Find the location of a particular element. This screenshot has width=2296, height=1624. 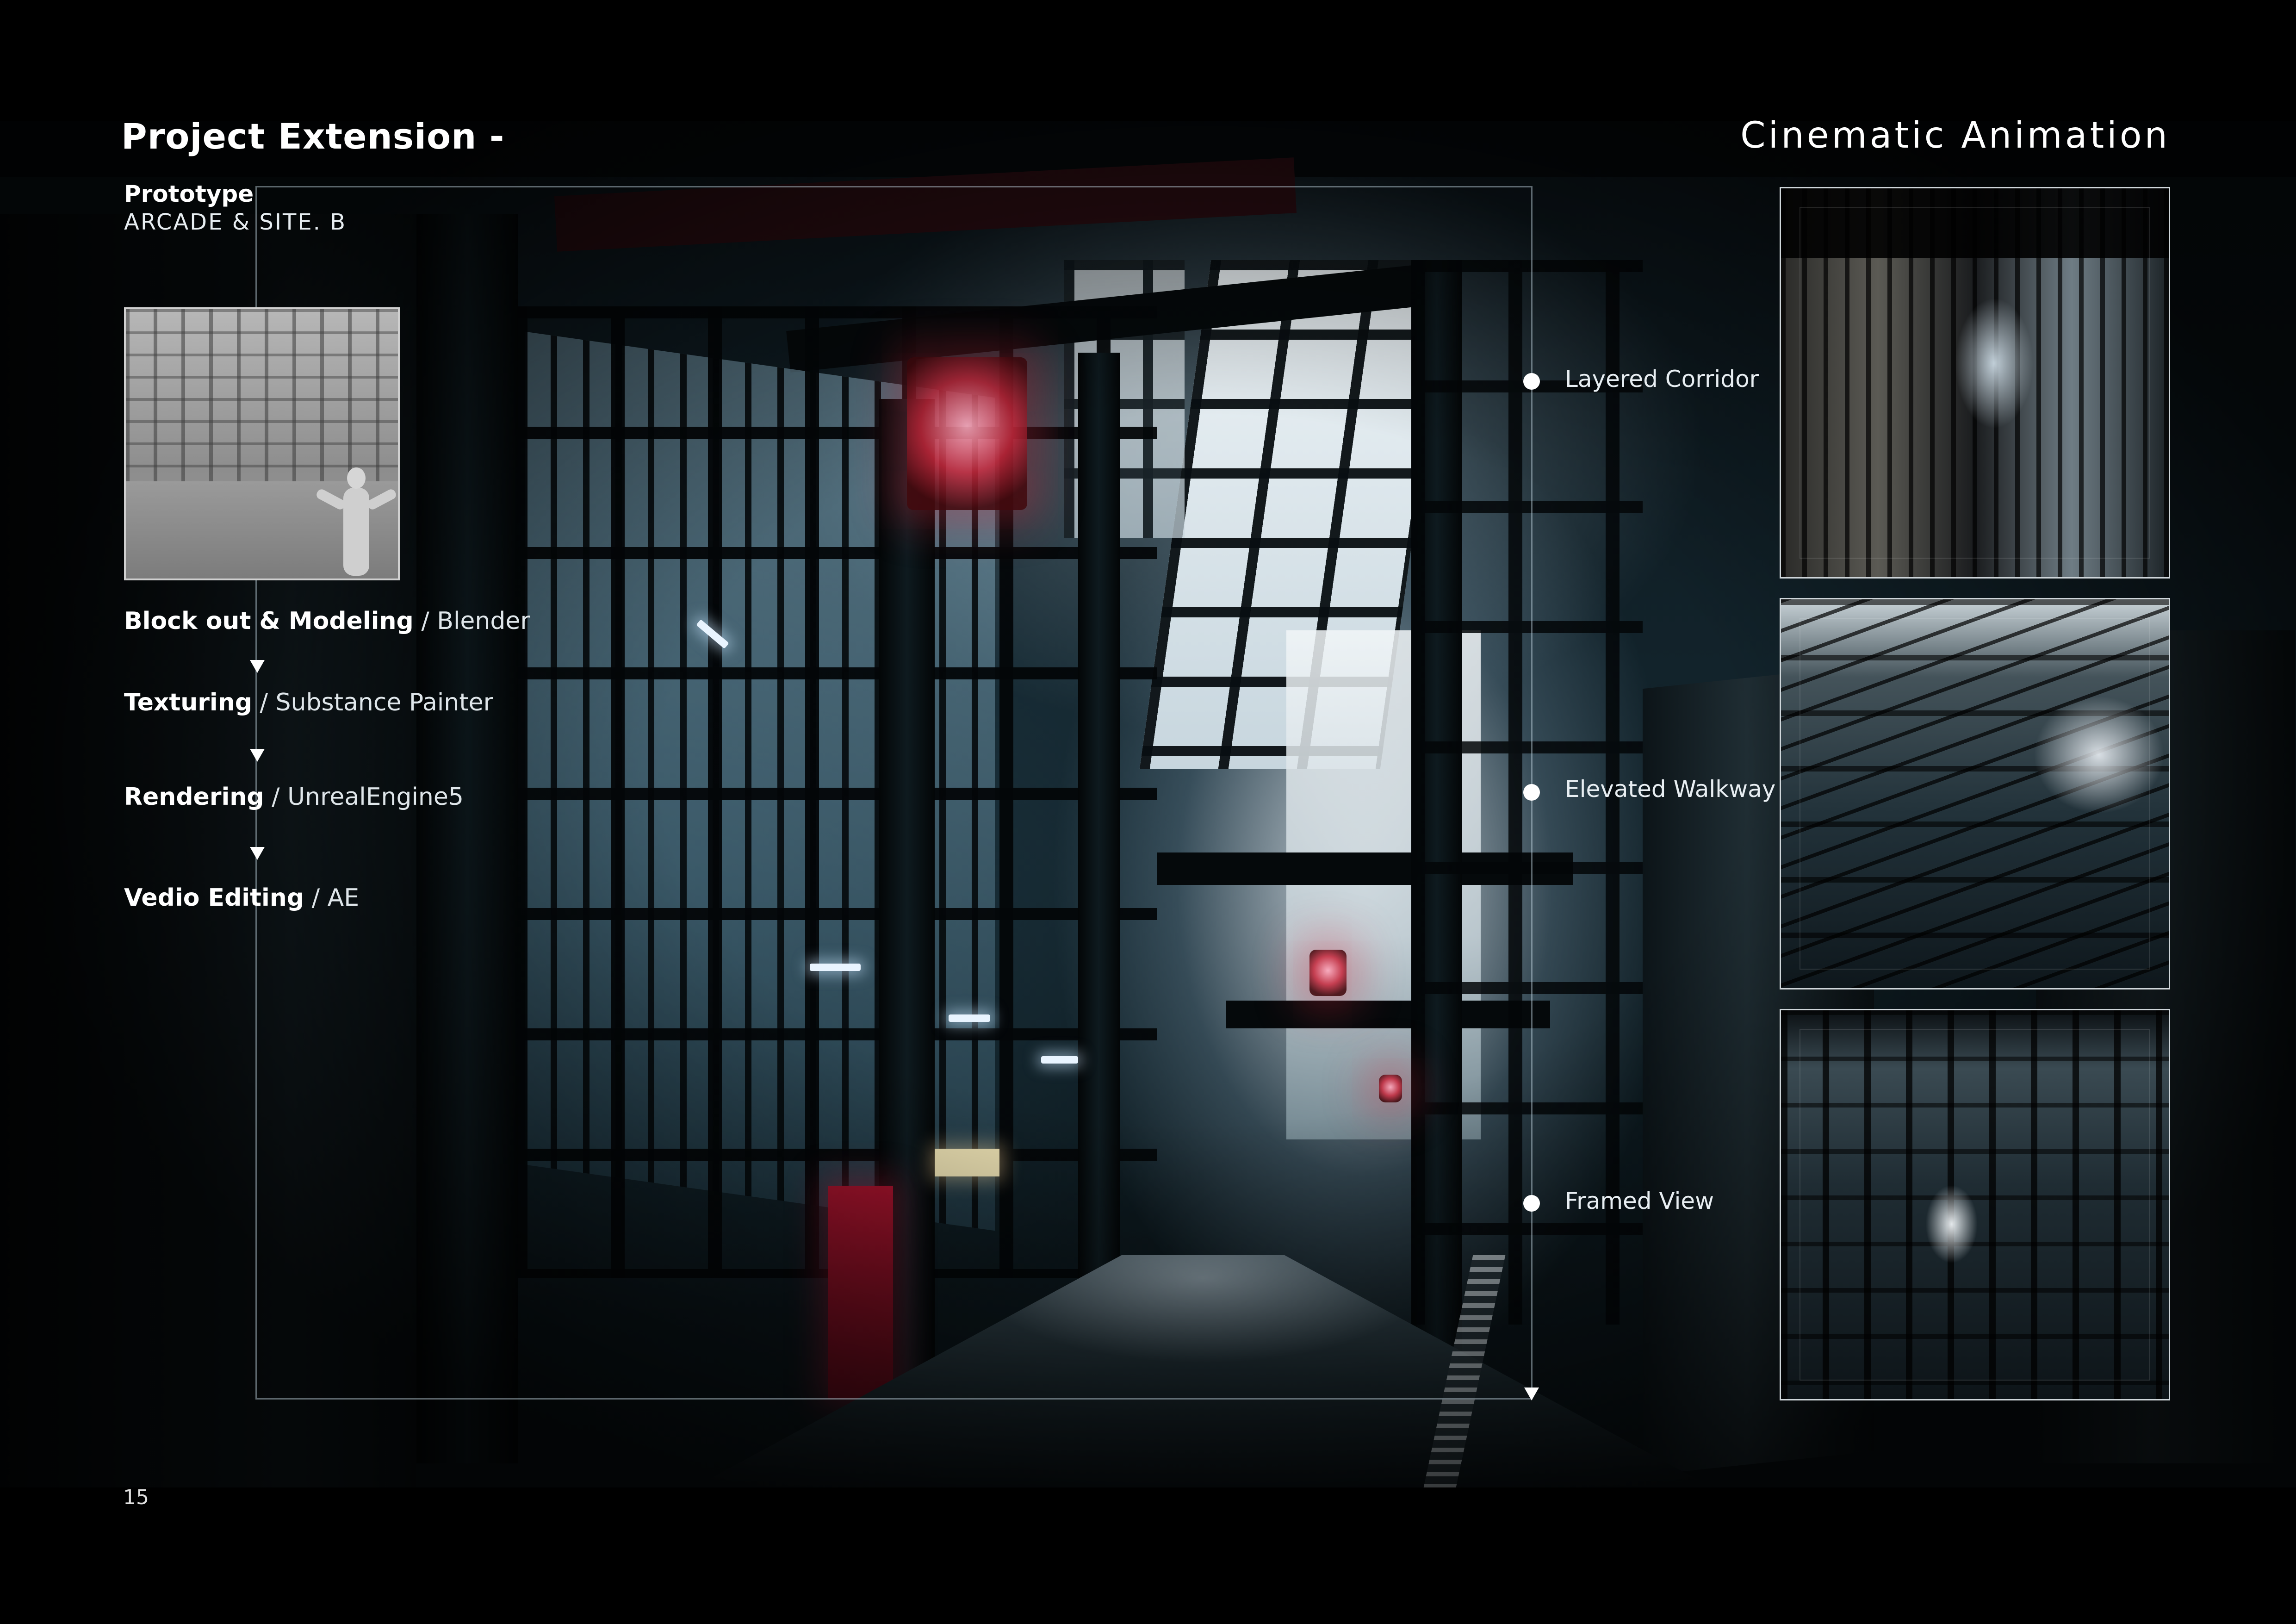

mannequin-head is located at coordinates (357, 478).